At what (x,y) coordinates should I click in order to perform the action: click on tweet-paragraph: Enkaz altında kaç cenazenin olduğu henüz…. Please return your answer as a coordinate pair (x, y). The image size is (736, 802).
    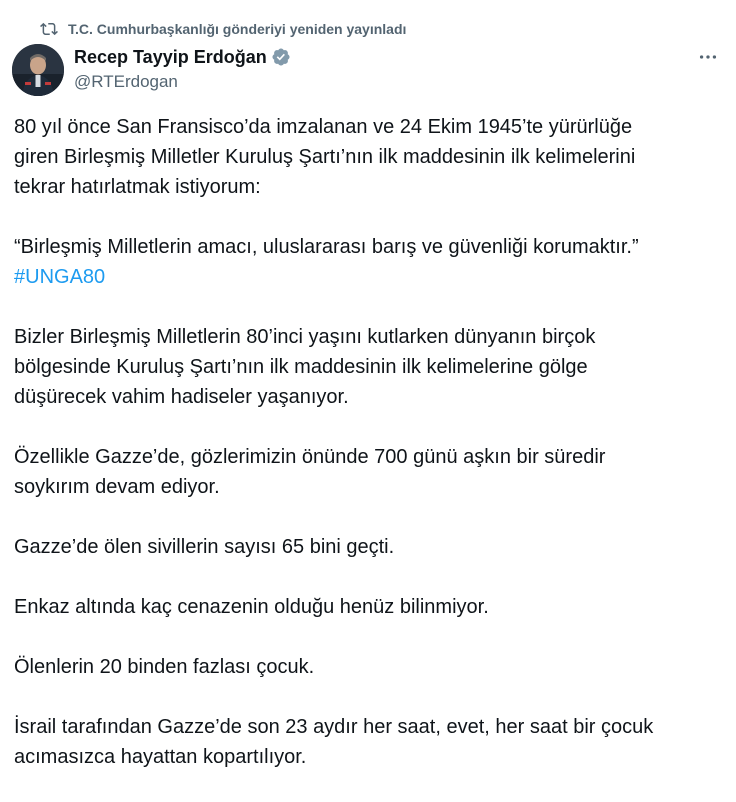
    Looking at the image, I should click on (251, 607).